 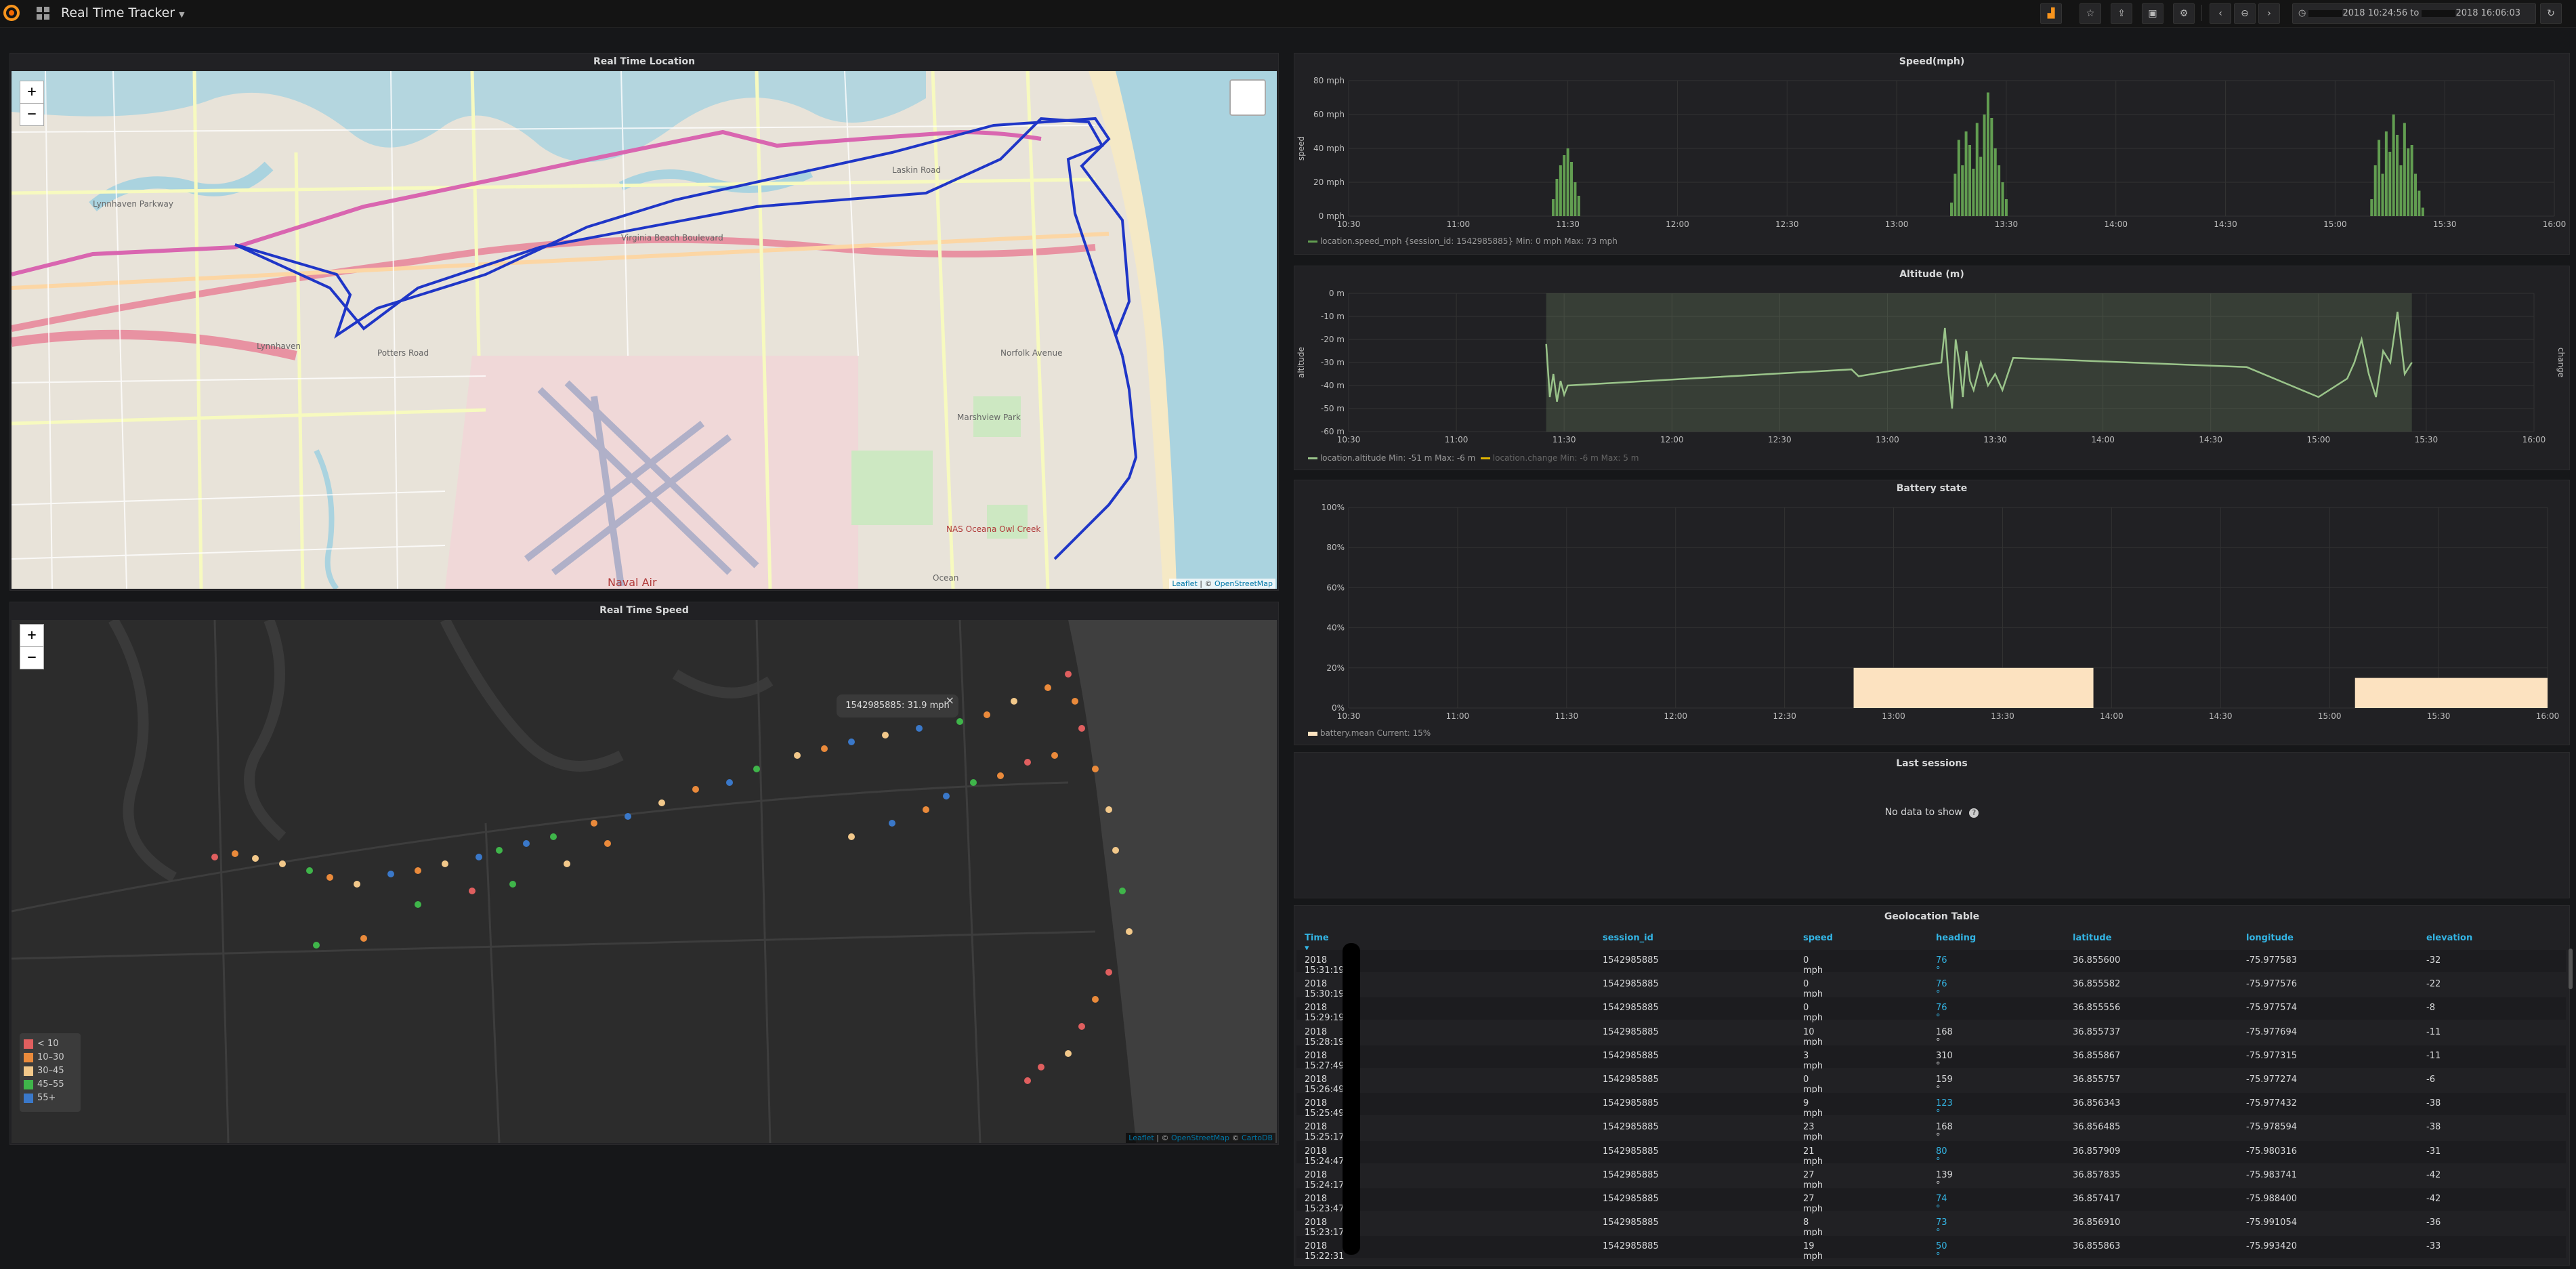 I want to click on zoom-in-button: +, so click(x=32, y=93).